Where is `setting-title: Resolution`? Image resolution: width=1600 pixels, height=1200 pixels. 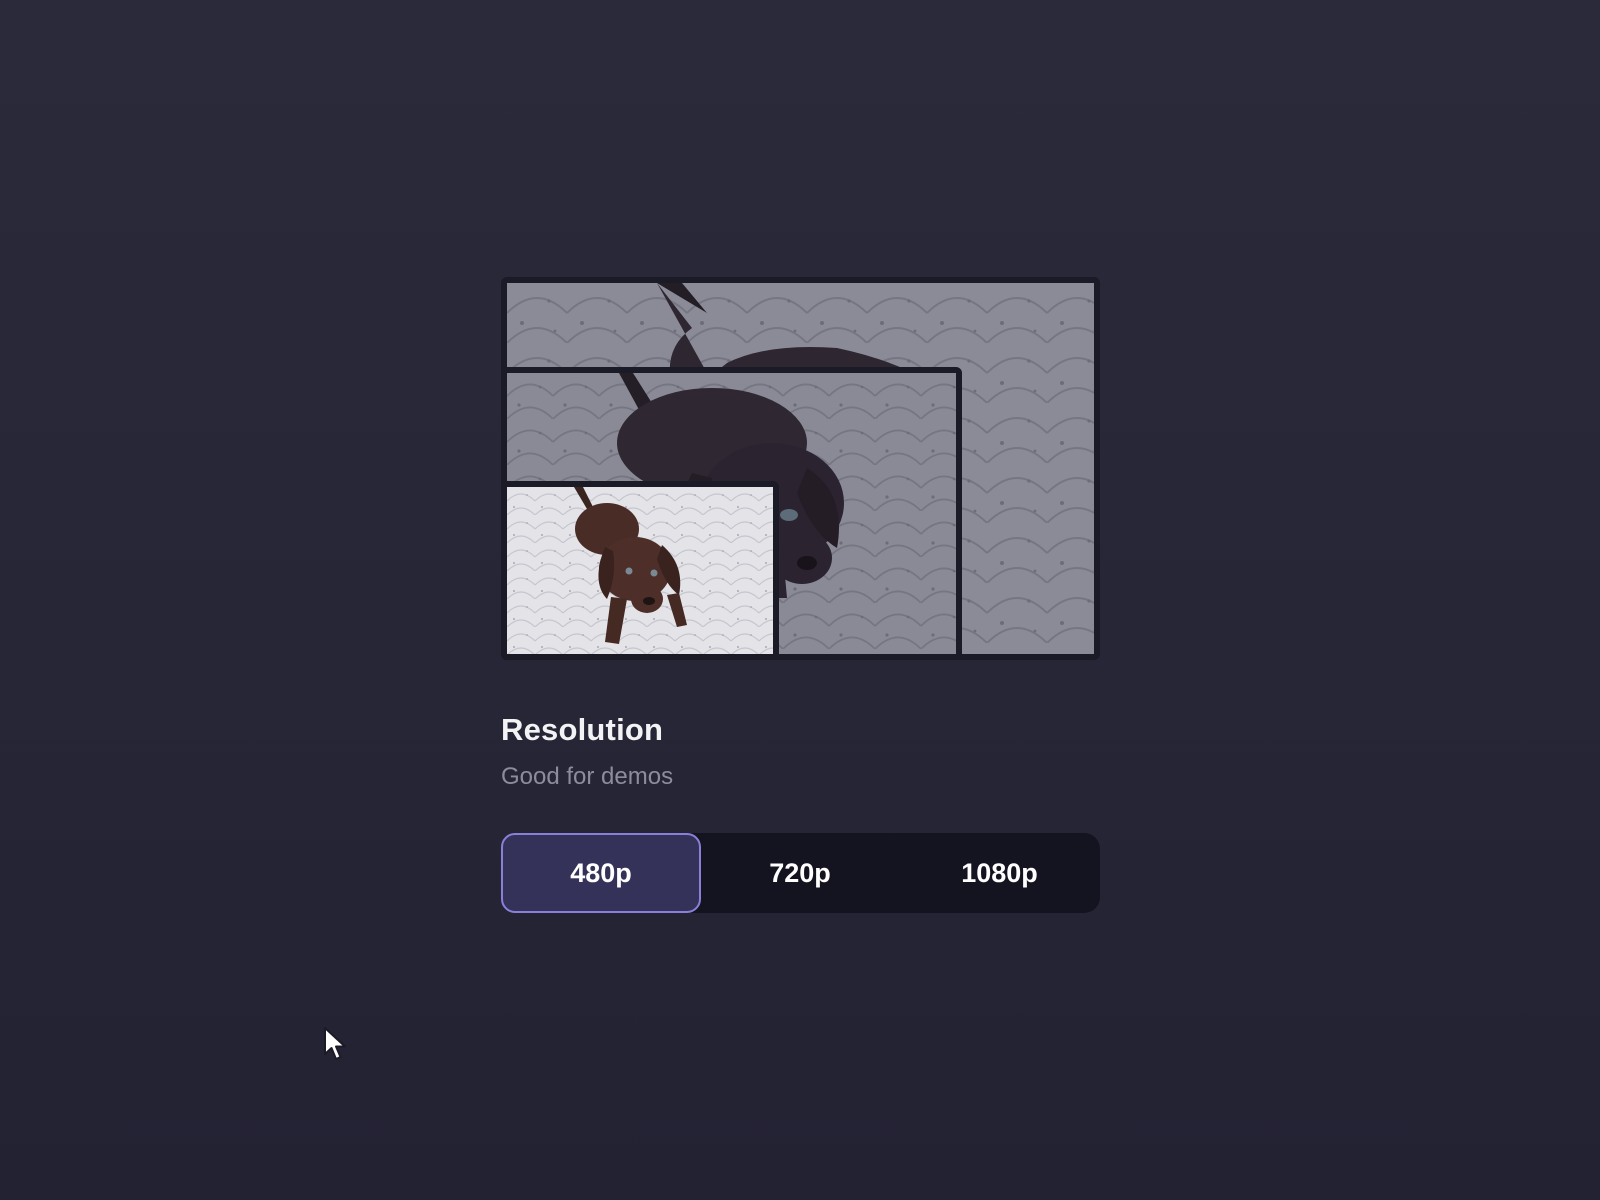 setting-title: Resolution is located at coordinates (582, 729).